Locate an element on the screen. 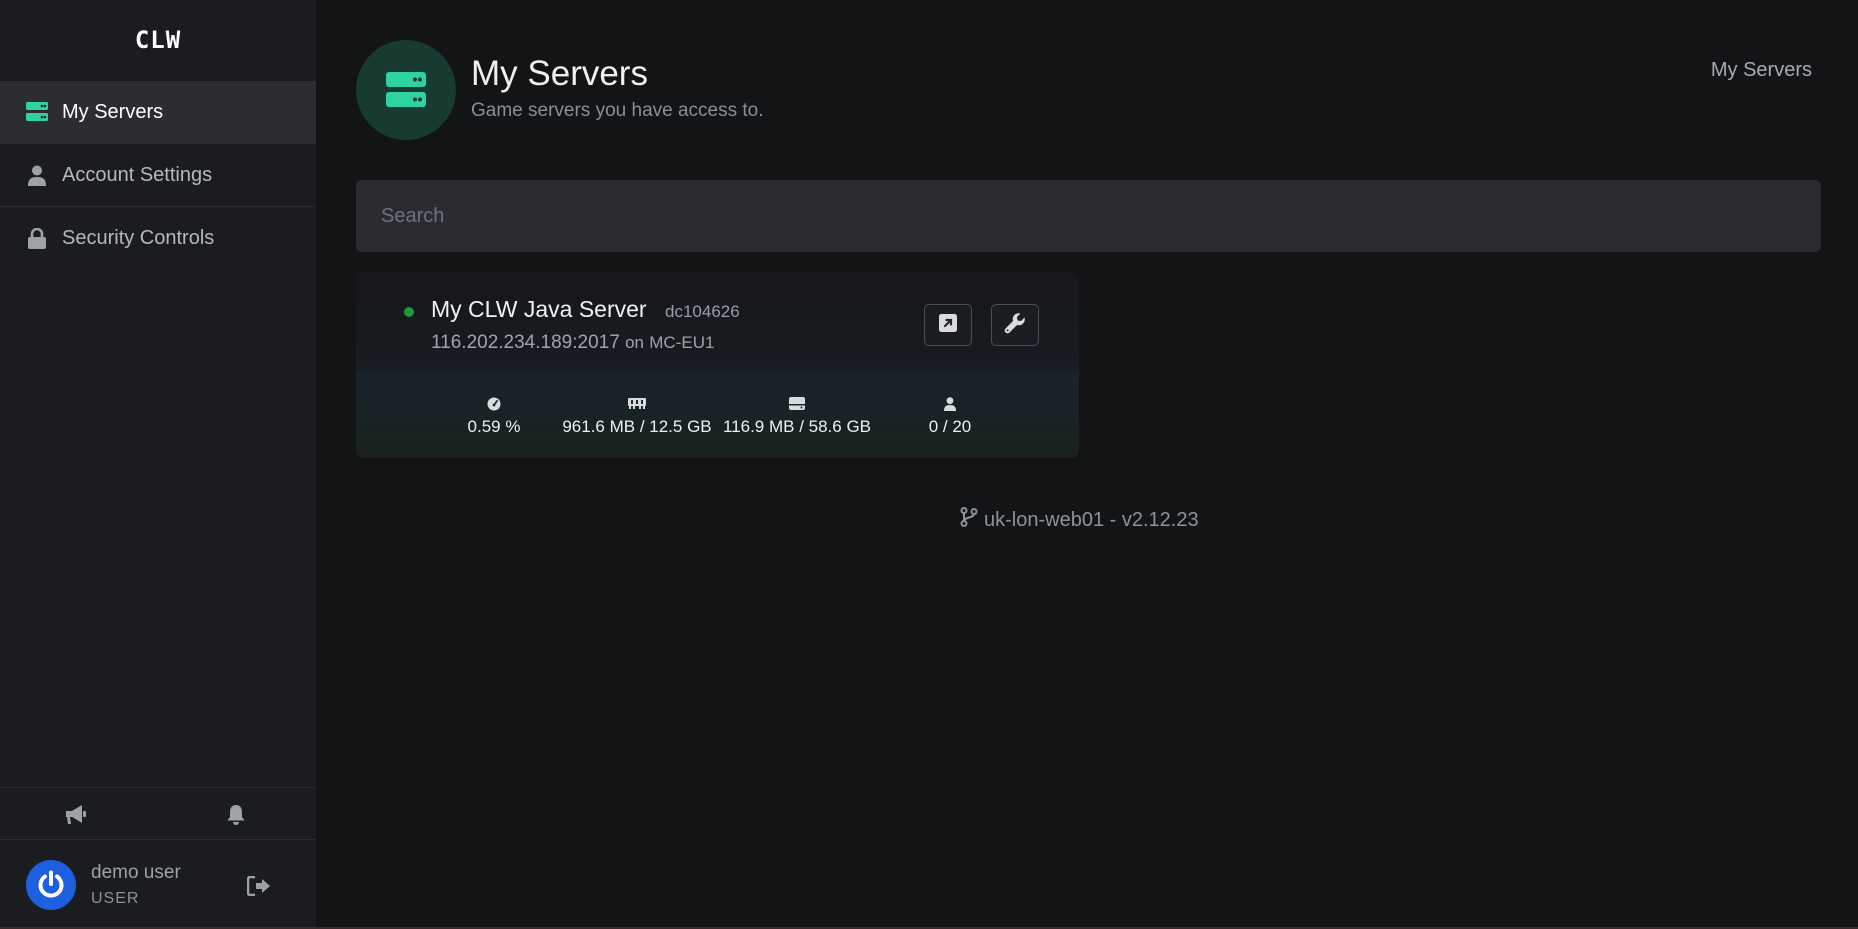  sidebar-item-my-servers: My Servers is located at coordinates (158, 112).